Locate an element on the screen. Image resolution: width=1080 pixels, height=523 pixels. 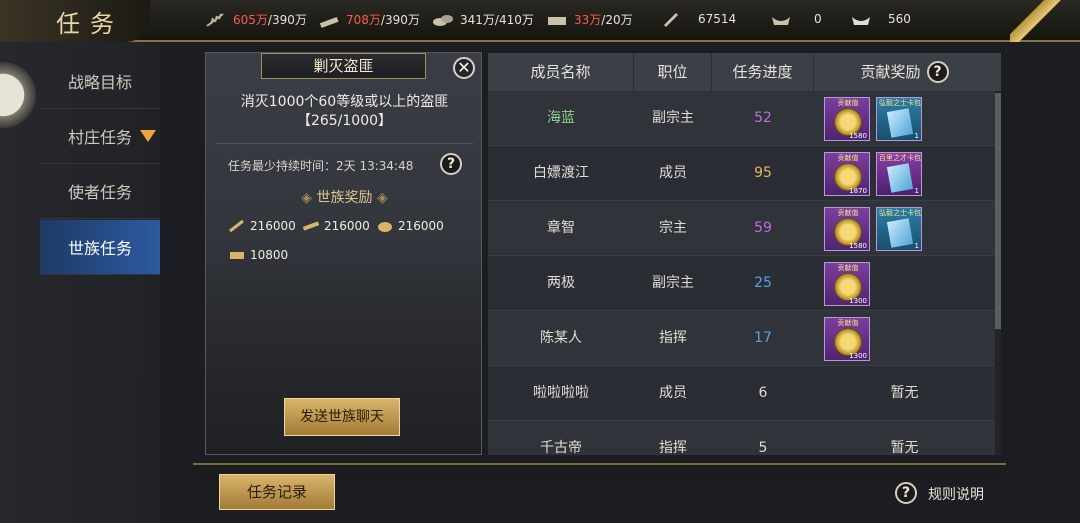
table-row: 海蓝 副宗主 52 贡献值 1580 弘毅之士卡包 1 is located at coordinates (741, 118).